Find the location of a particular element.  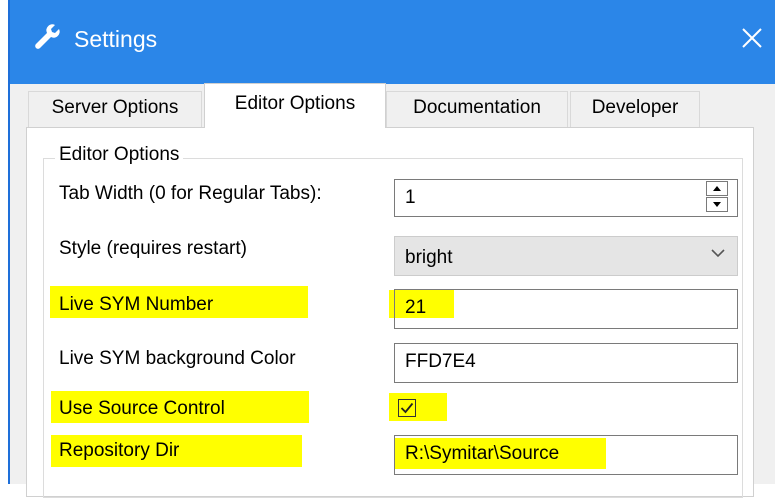

chevron-down-icon is located at coordinates (718, 253).